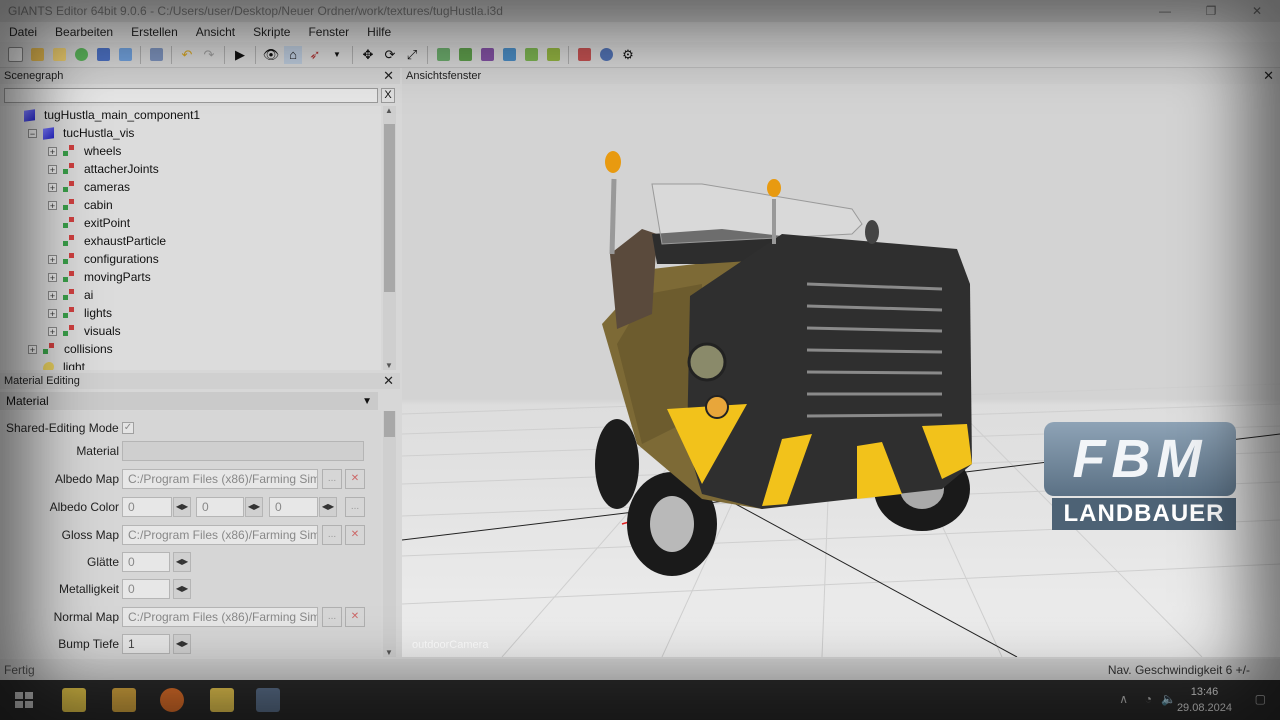  I want to click on giants-editor-icon, so click(268, 700).